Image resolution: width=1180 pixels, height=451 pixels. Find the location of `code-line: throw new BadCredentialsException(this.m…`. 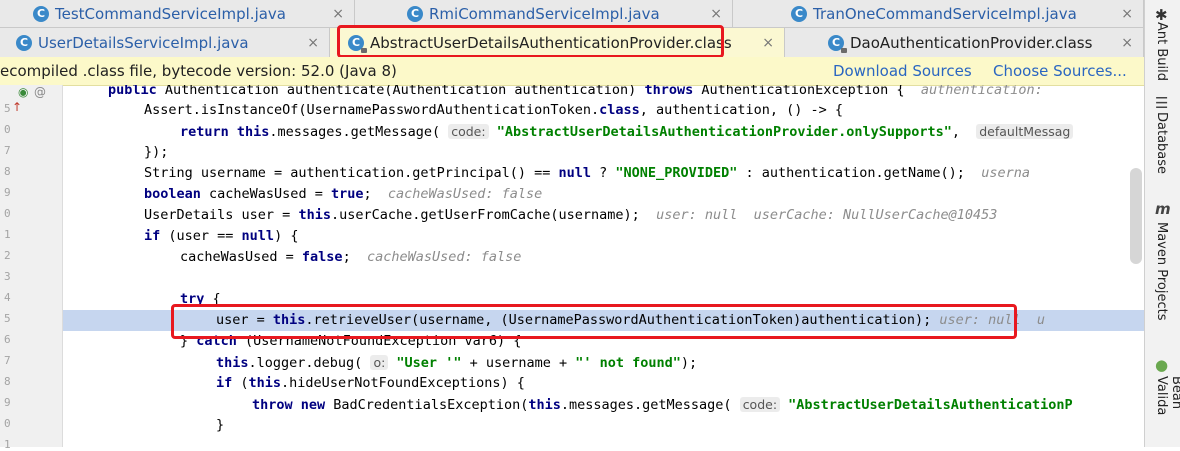

code-line: throw new BadCredentialsException(this.m… is located at coordinates (662, 405).